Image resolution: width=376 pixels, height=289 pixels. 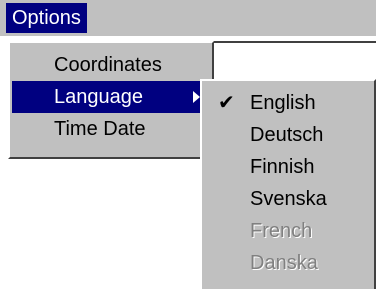 I want to click on menu-item-language: Language, so click(x=111, y=97).